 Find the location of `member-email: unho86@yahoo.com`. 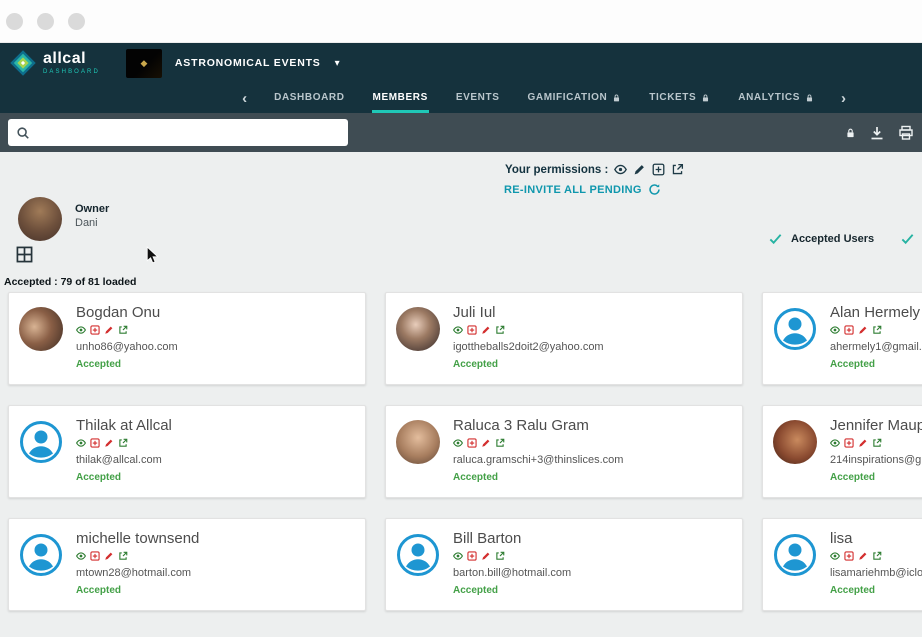

member-email: unho86@yahoo.com is located at coordinates (127, 347).